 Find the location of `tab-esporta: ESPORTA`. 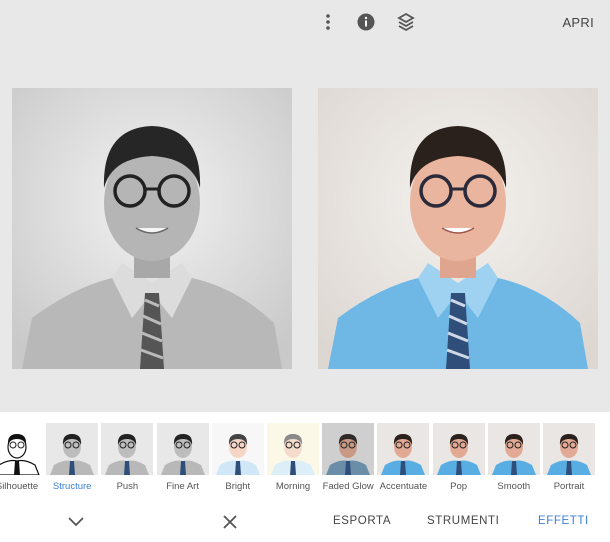

tab-esporta: ESPORTA is located at coordinates (362, 521).